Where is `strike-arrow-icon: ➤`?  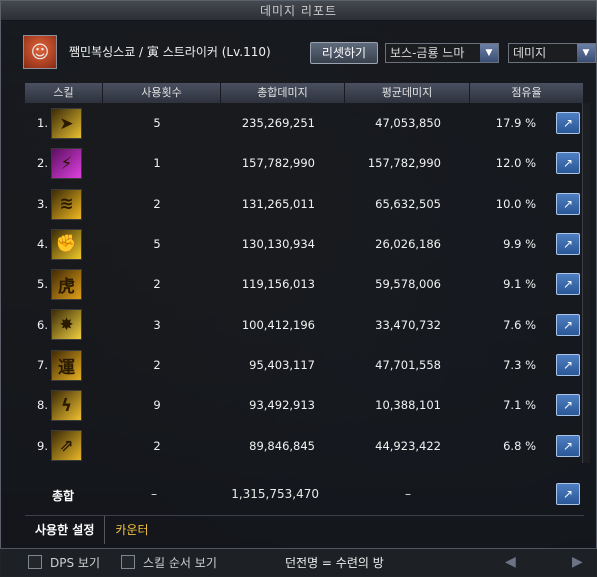
strike-arrow-icon: ➤ is located at coordinates (66, 123).